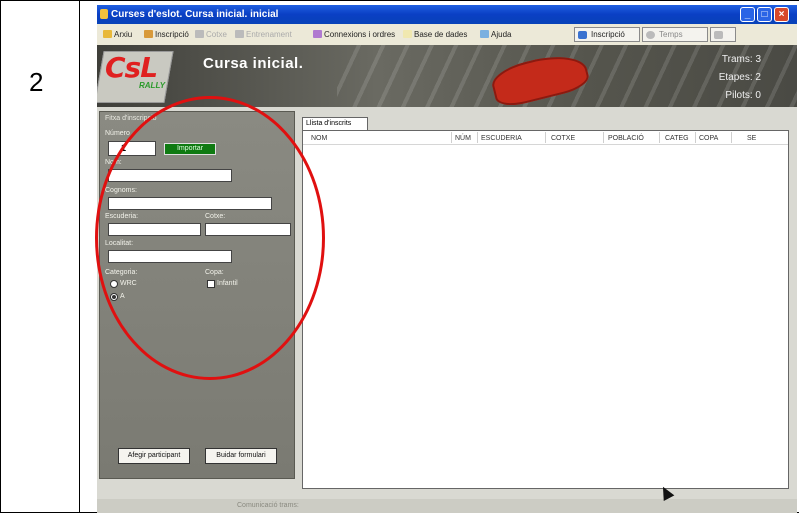  What do you see at coordinates (650, 35) in the screenshot?
I see `clock-icon` at bounding box center [650, 35].